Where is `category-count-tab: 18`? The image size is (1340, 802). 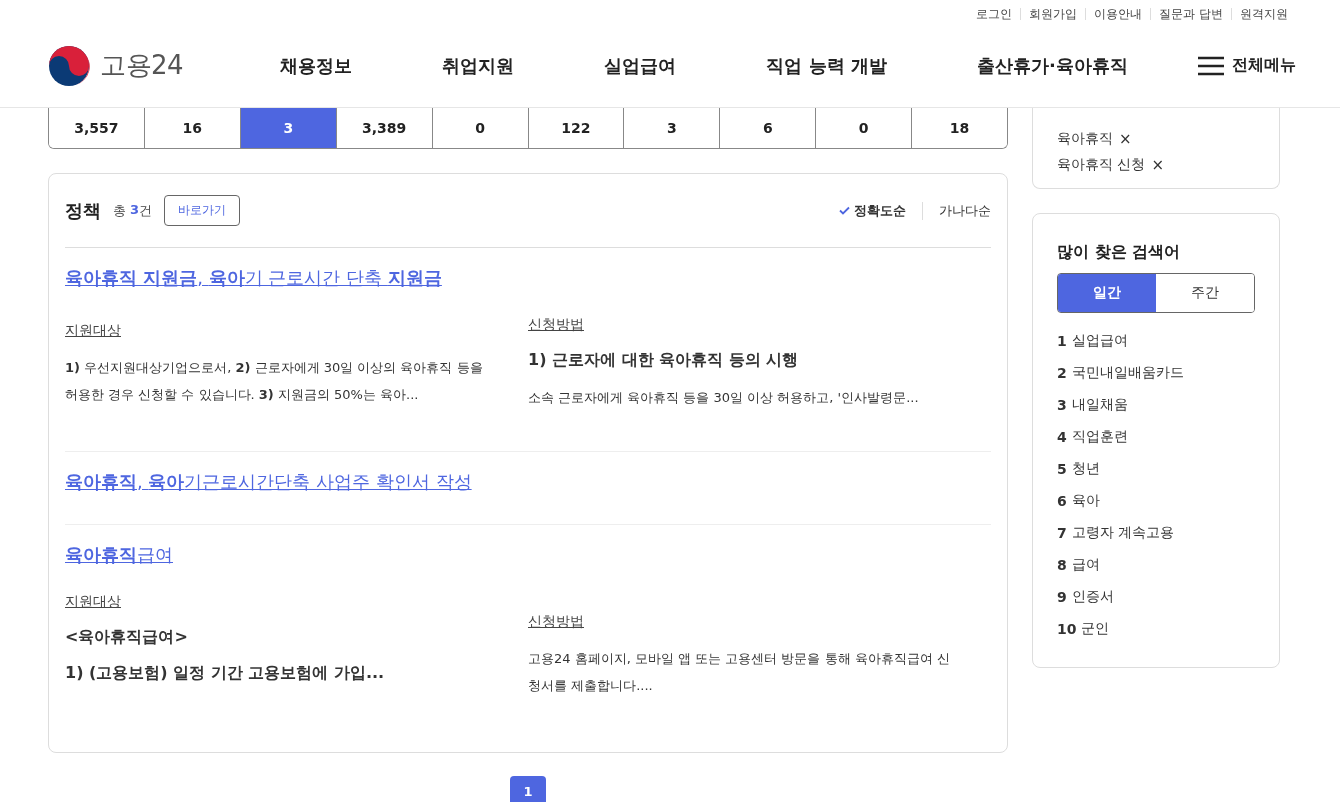
category-count-tab: 18 is located at coordinates (959, 128).